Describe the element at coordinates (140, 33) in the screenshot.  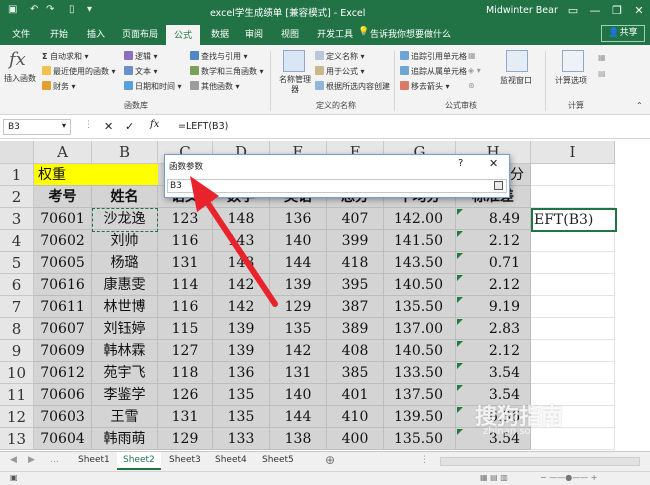
I see `tab-page-layout: 页面布局` at that location.